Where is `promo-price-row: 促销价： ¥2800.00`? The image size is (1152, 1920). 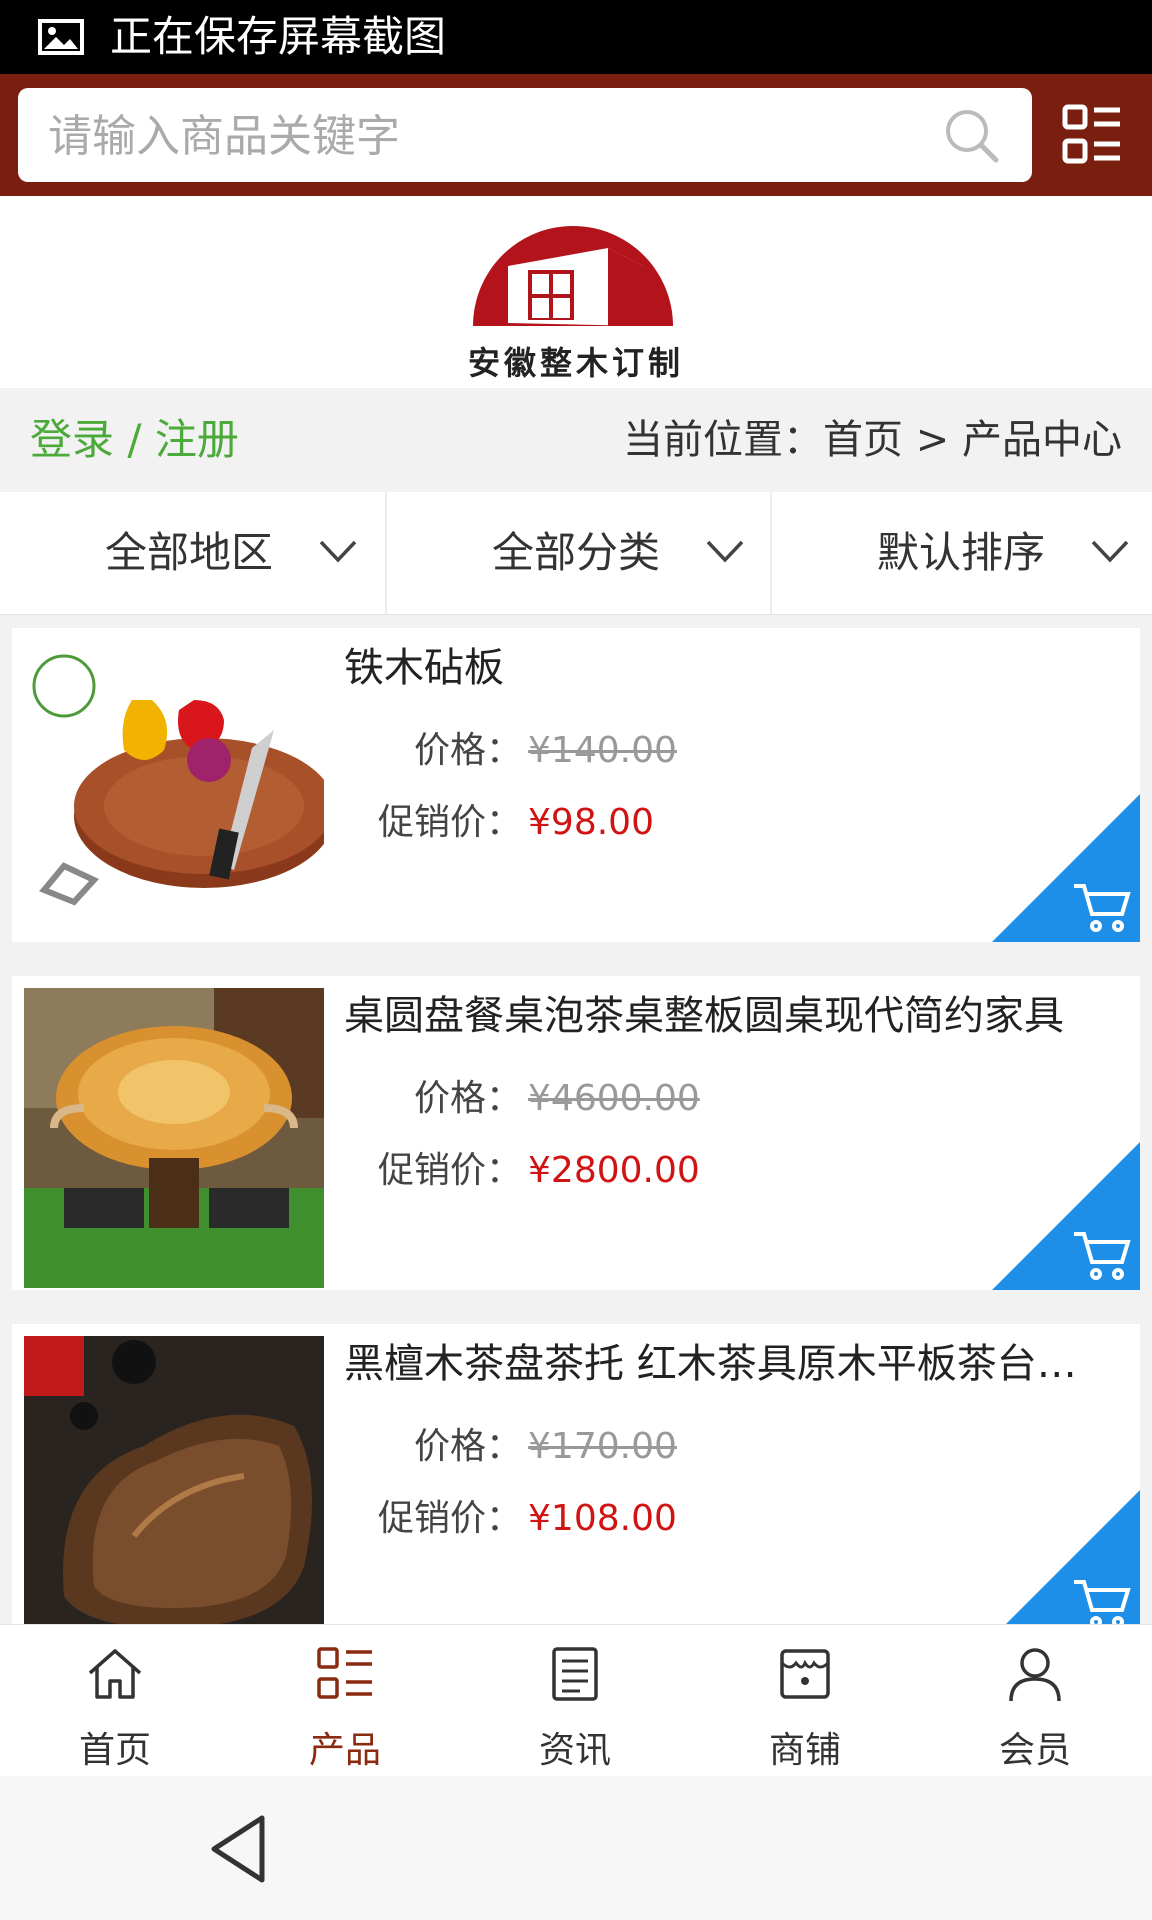
promo-price-row: 促销价： ¥2800.00 is located at coordinates (539, 1171).